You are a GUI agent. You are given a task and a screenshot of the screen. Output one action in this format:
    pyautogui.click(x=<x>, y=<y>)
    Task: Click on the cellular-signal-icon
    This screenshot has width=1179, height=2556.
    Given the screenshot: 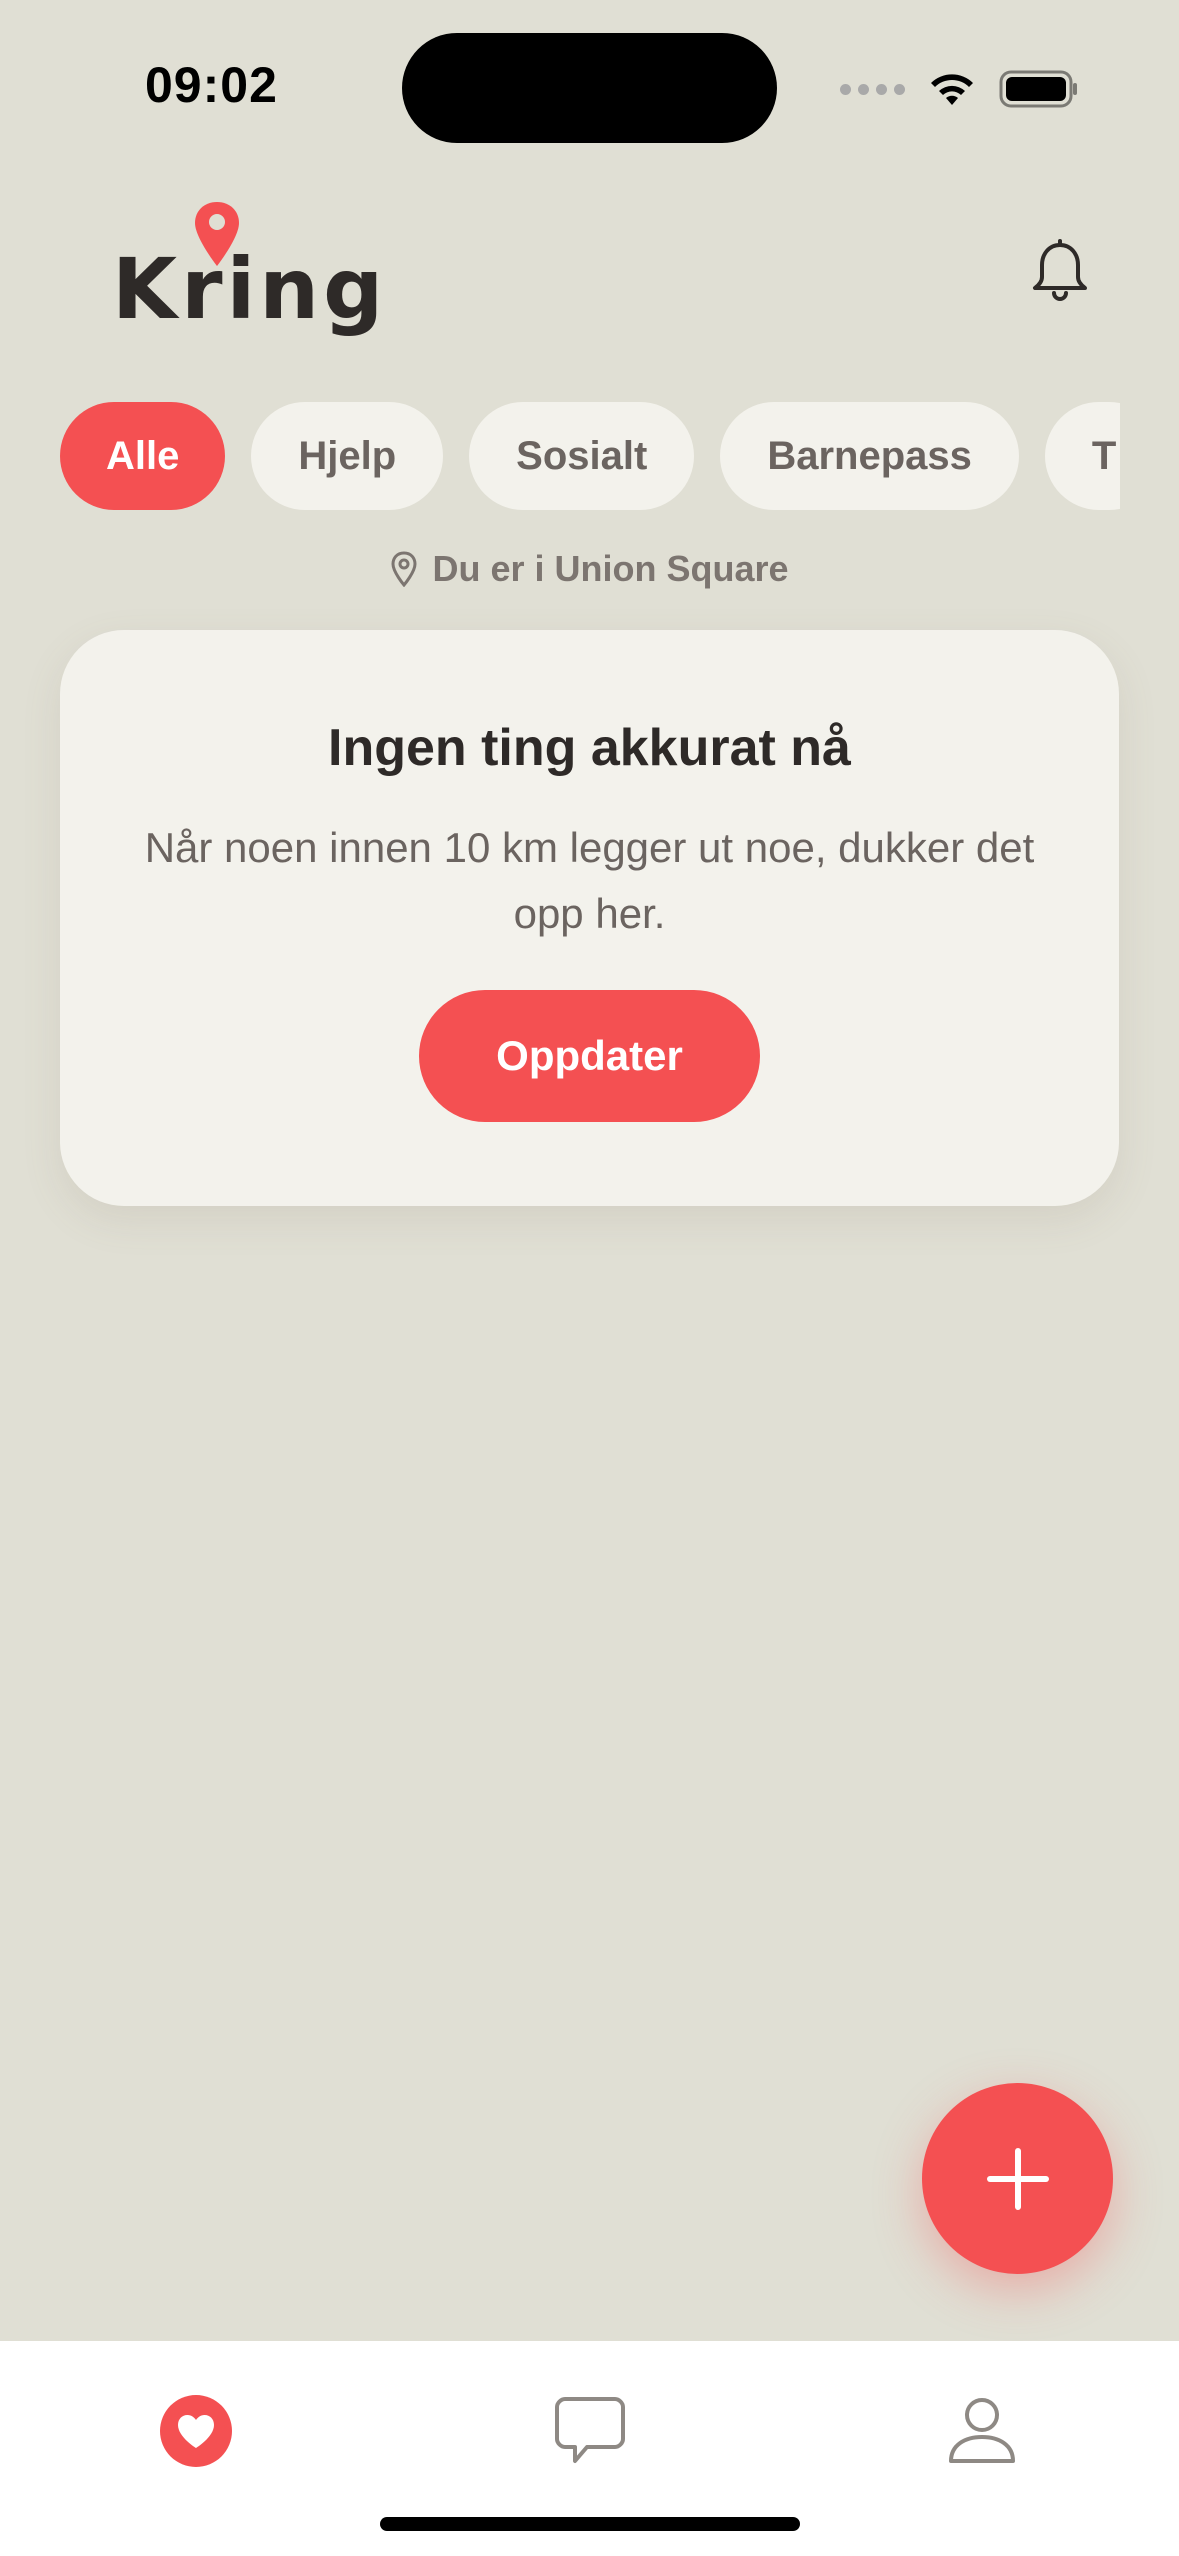 What is the action you would take?
    pyautogui.click(x=872, y=89)
    